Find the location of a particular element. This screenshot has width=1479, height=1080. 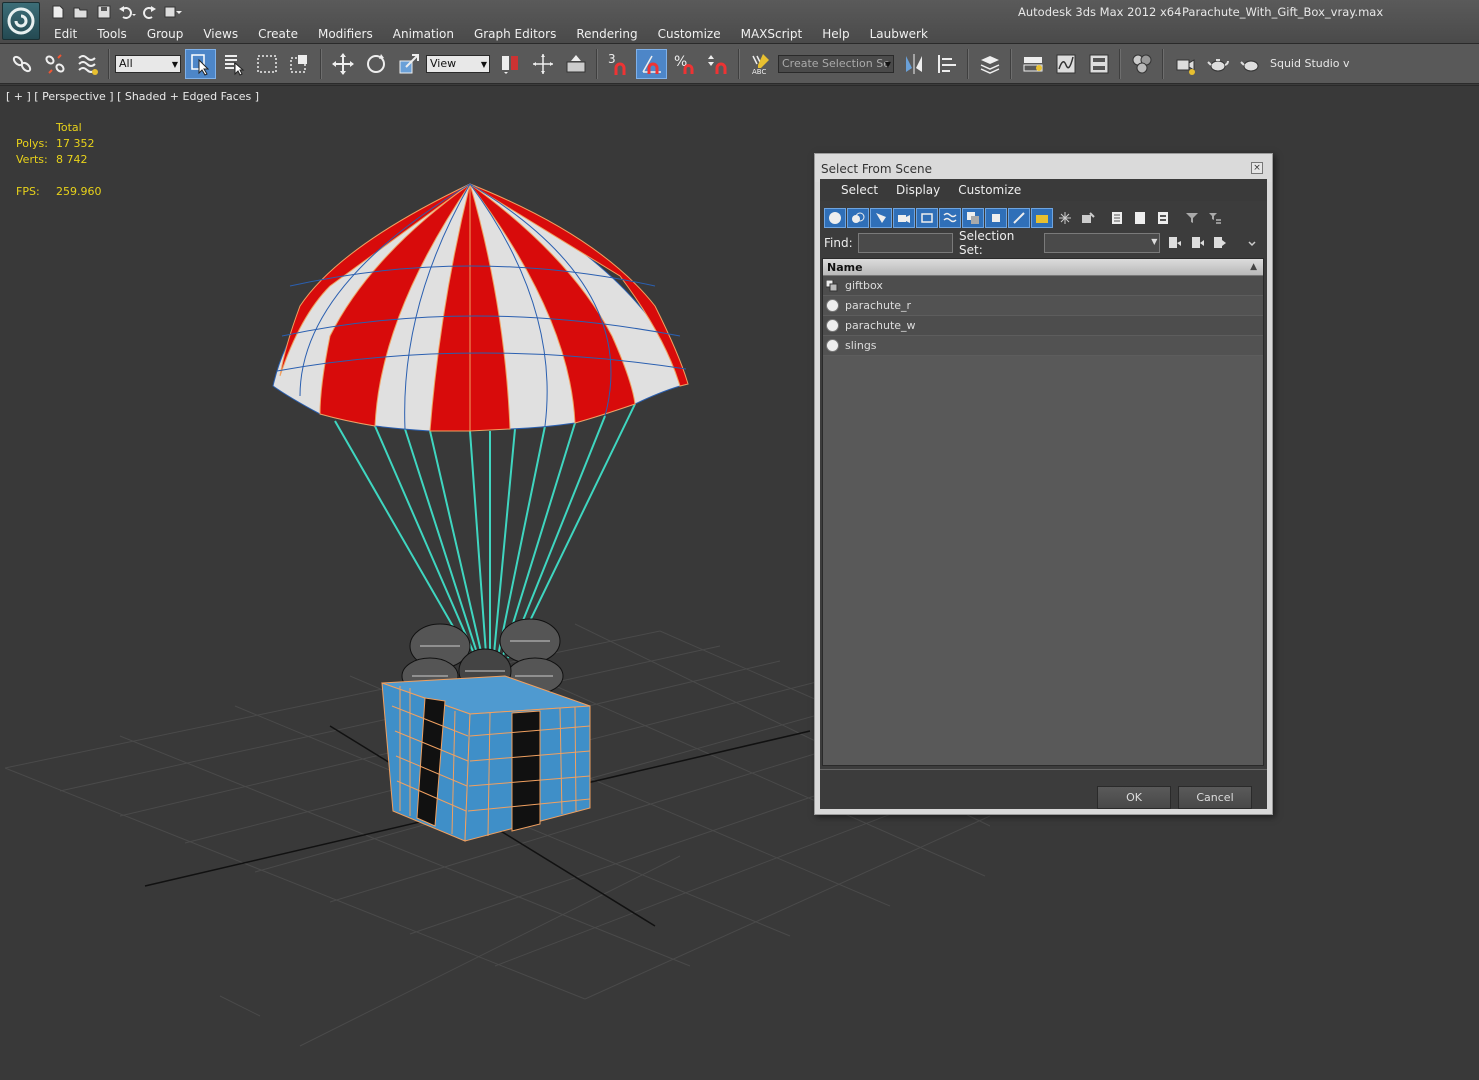

manipulate-button is located at coordinates (542, 64).